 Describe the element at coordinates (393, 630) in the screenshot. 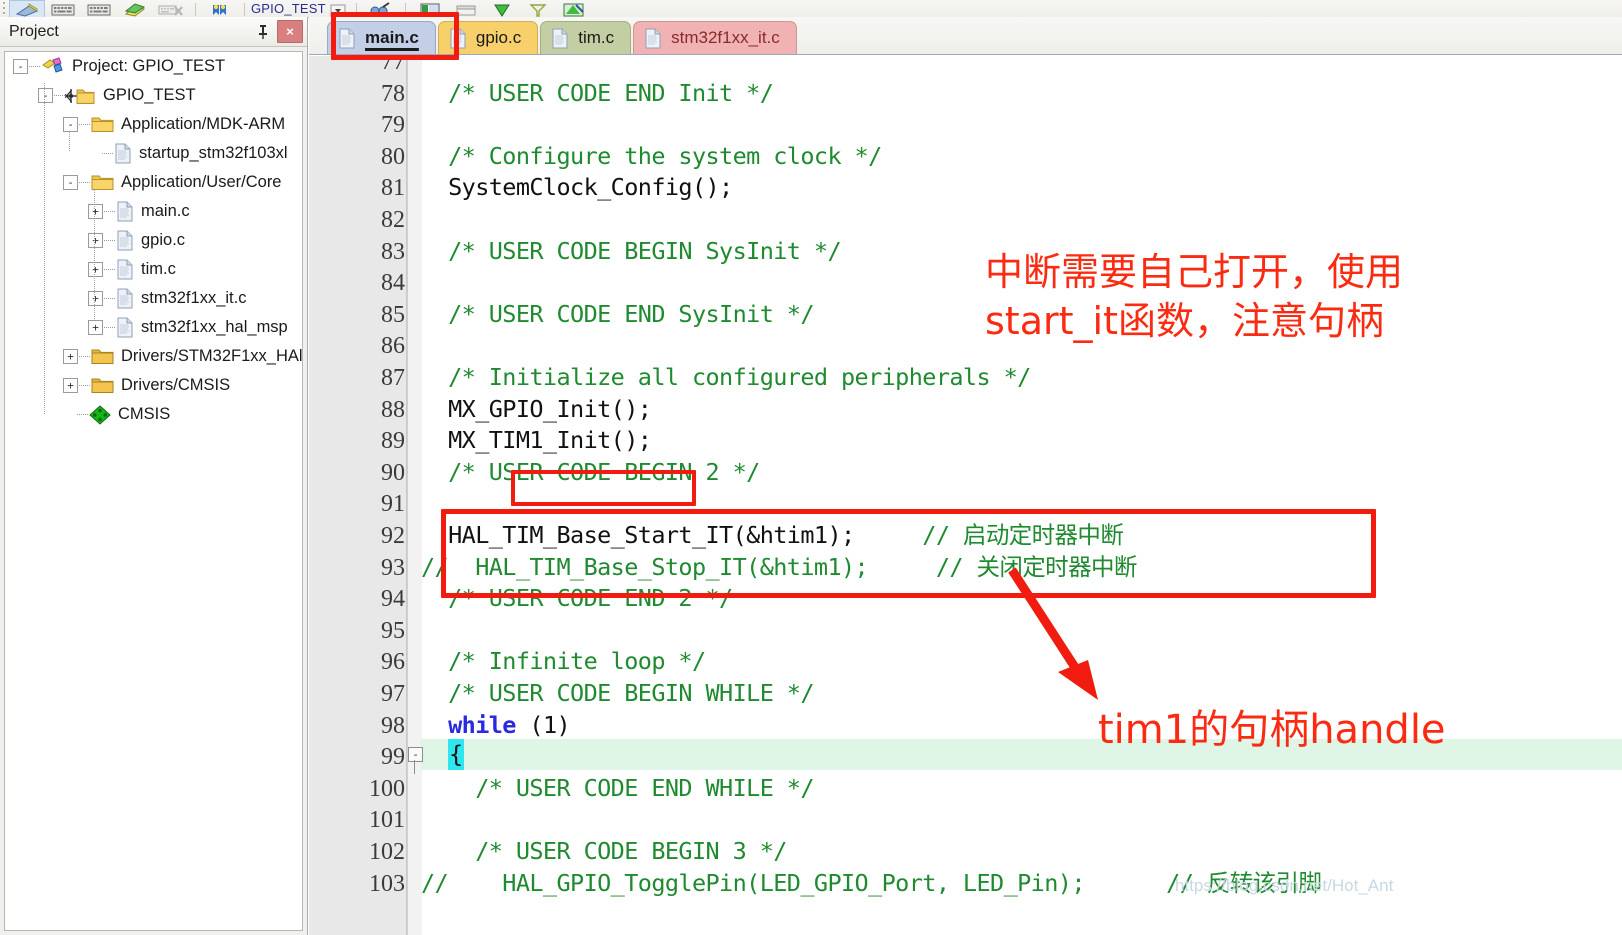

I see `line-number: 95` at that location.